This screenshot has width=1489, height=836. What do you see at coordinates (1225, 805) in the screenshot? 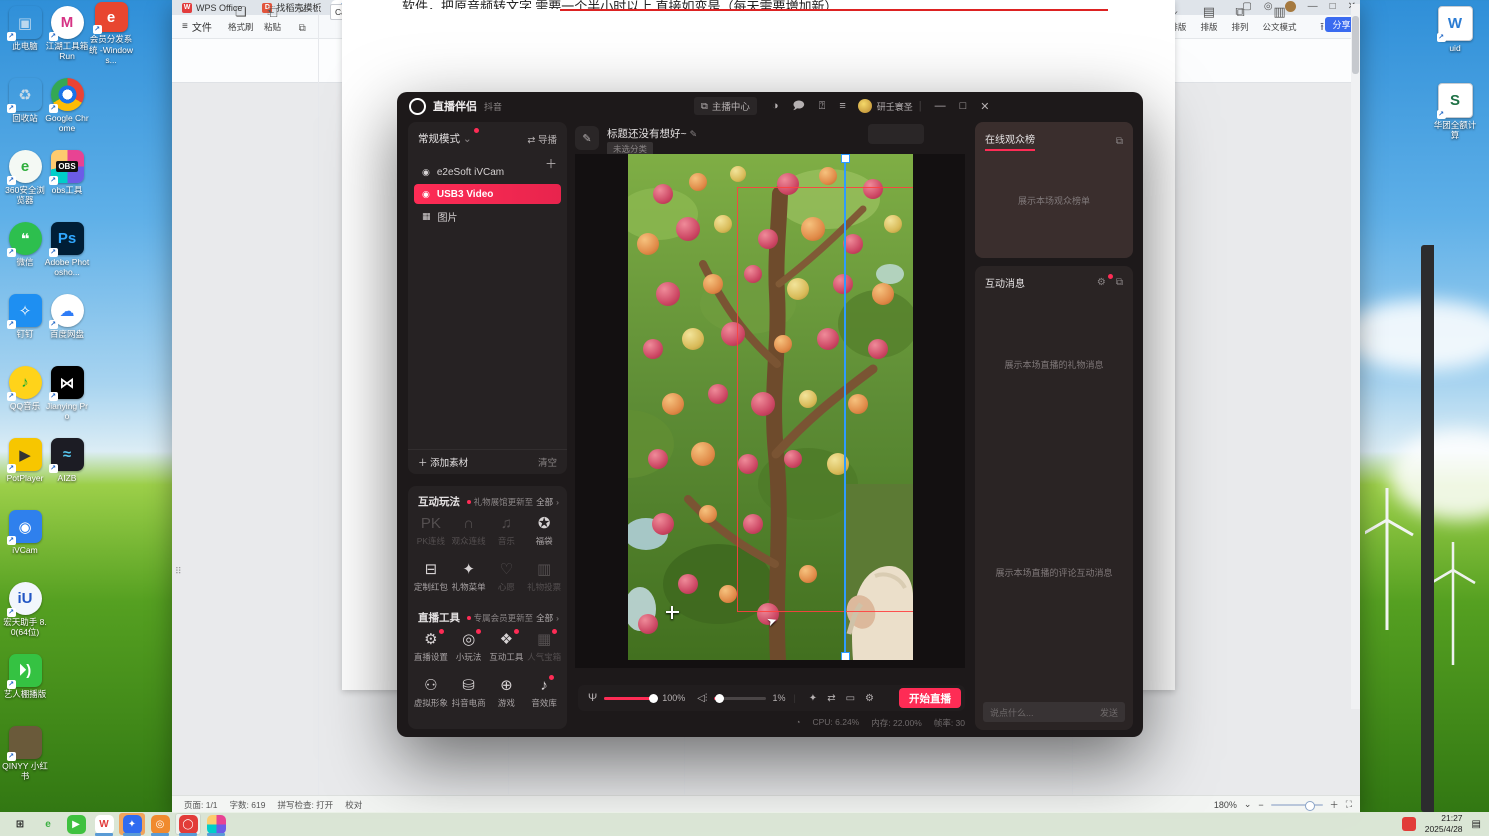
I see `zoom-level: 180%` at bounding box center [1225, 805].